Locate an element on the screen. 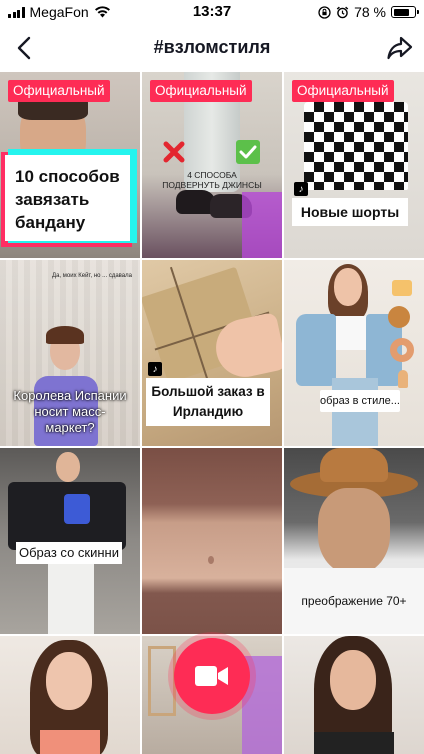 This screenshot has width=424, height=754. caption-card: Новые шорты is located at coordinates (350, 212).